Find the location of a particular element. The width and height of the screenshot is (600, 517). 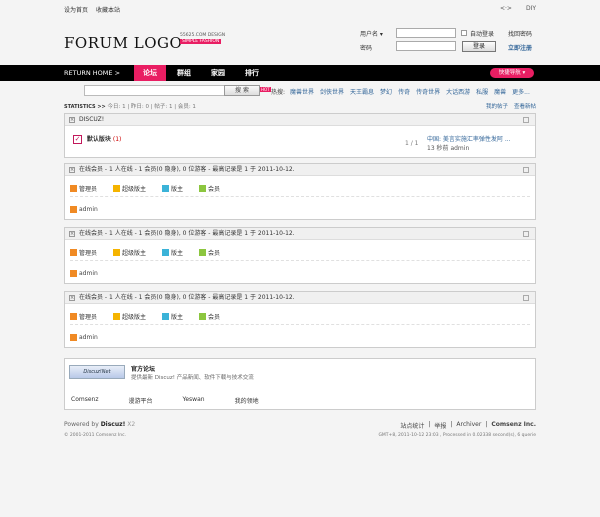

nav-ranking: 排行 is located at coordinates (252, 73).